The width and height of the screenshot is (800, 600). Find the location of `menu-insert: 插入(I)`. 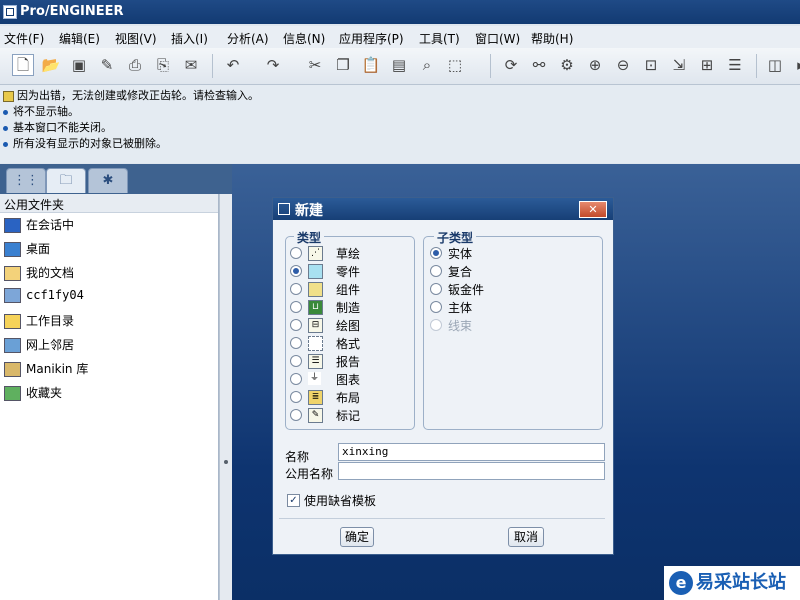

menu-insert: 插入(I) is located at coordinates (189, 38).